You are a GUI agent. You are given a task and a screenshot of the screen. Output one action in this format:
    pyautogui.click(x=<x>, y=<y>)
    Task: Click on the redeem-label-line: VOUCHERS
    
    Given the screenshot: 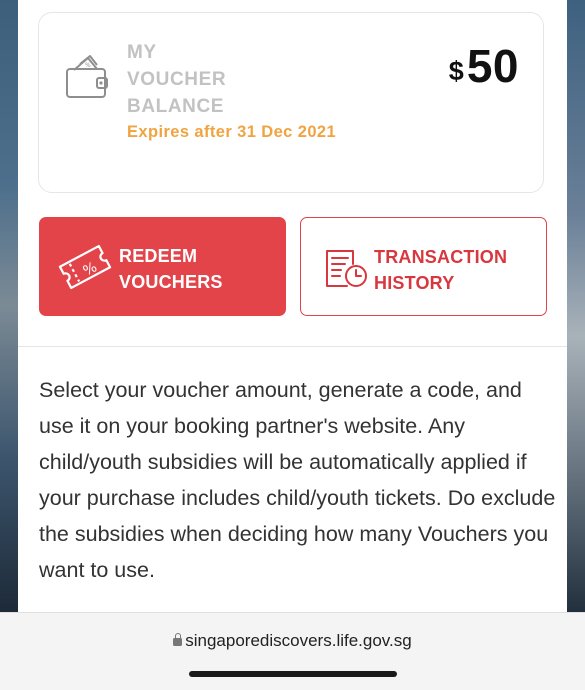 What is the action you would take?
    pyautogui.click(x=171, y=282)
    